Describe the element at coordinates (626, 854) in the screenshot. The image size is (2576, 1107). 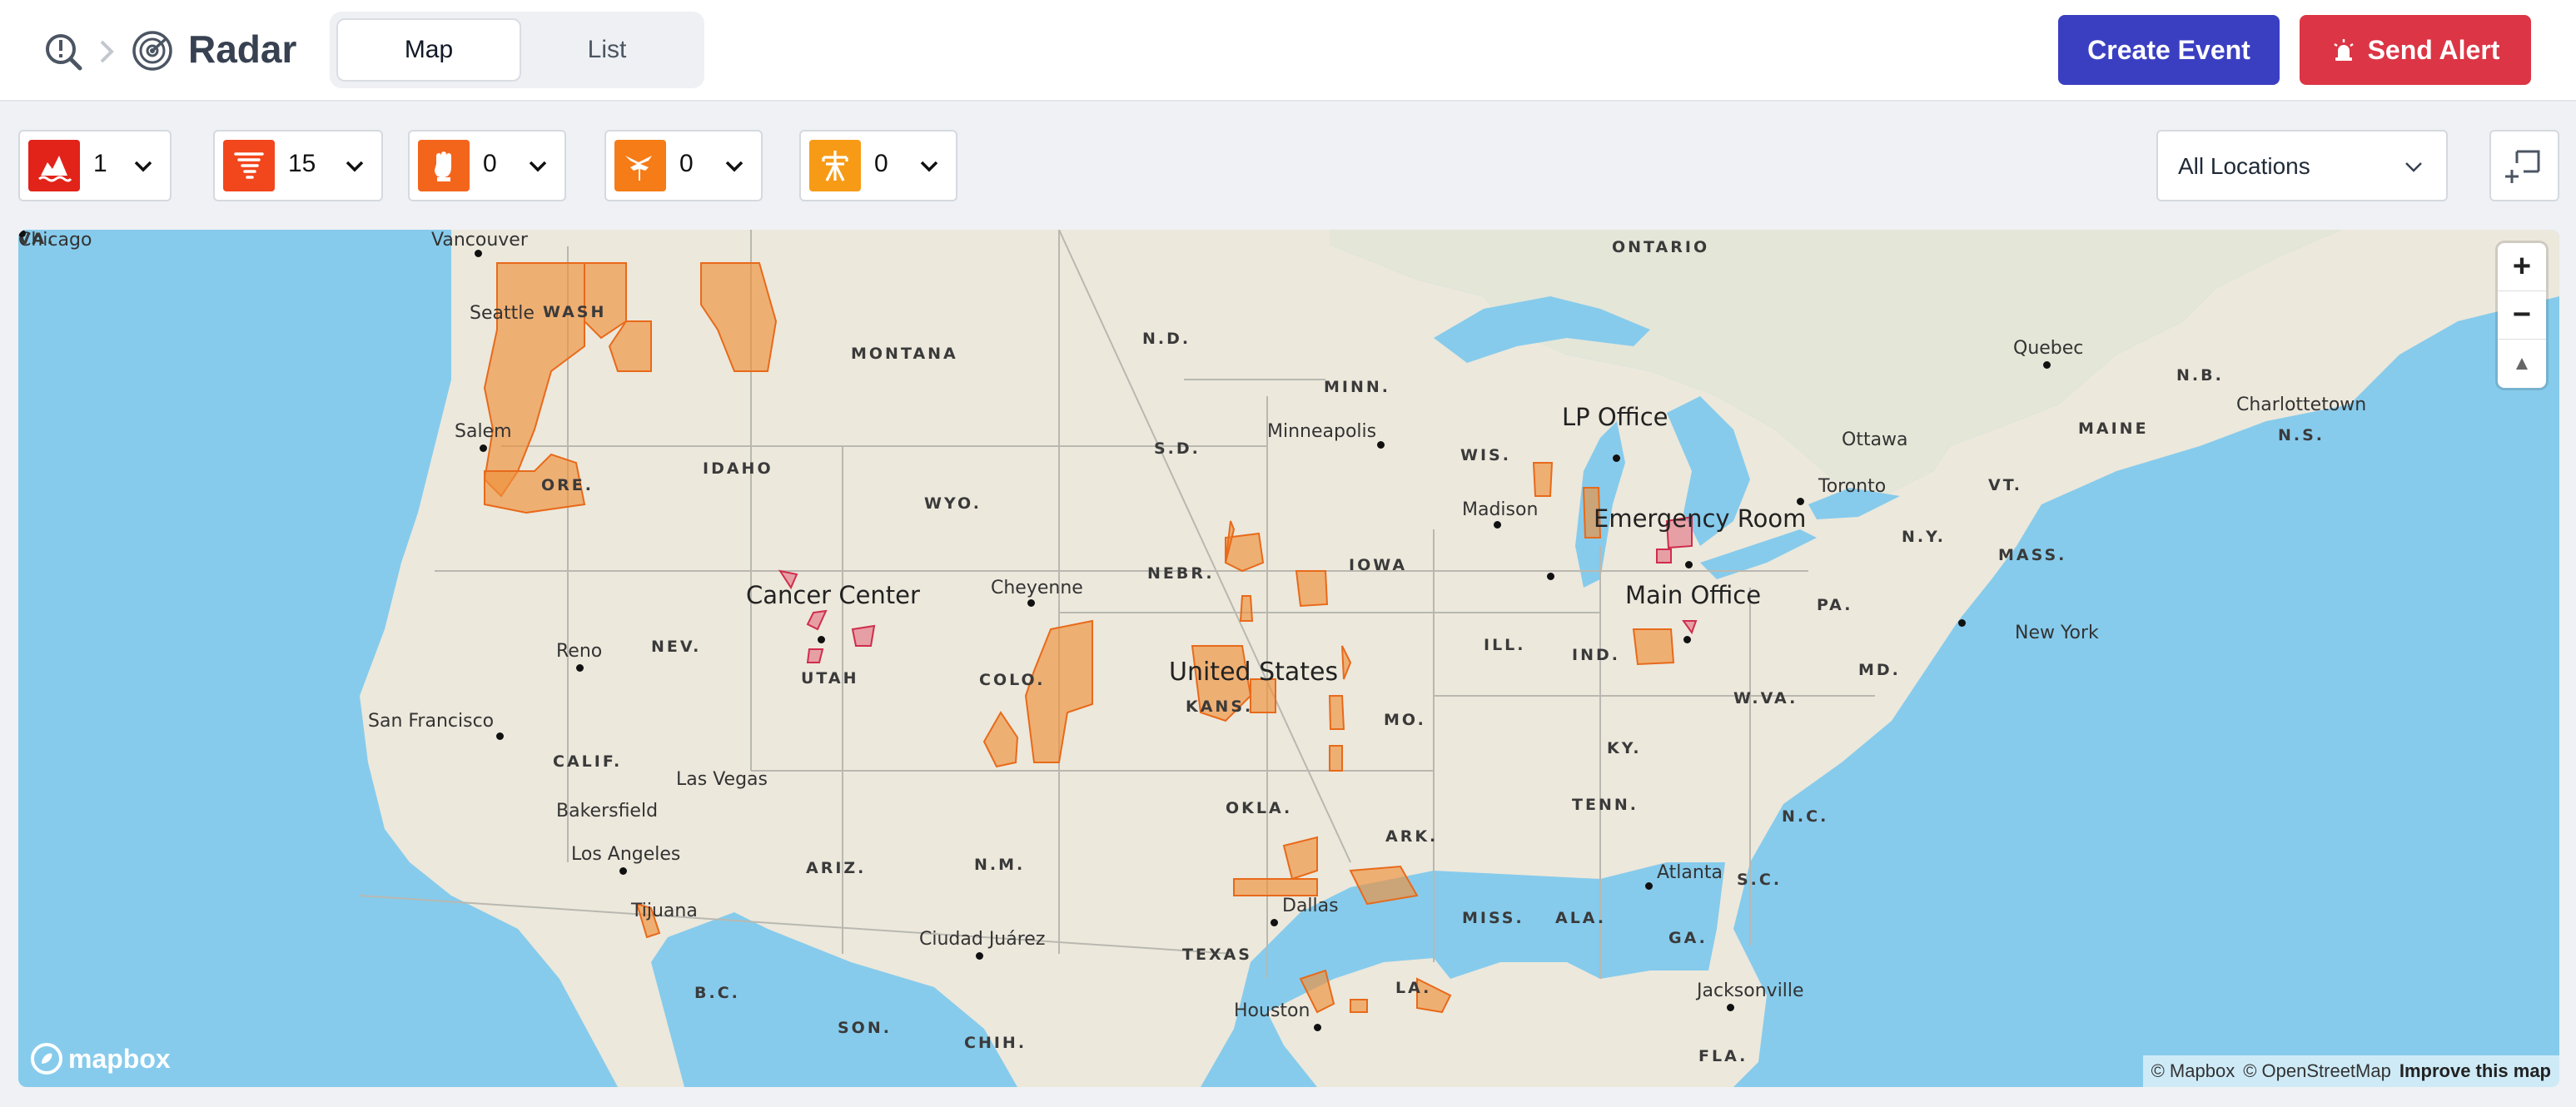
I see `city-label: Los Angeles` at that location.